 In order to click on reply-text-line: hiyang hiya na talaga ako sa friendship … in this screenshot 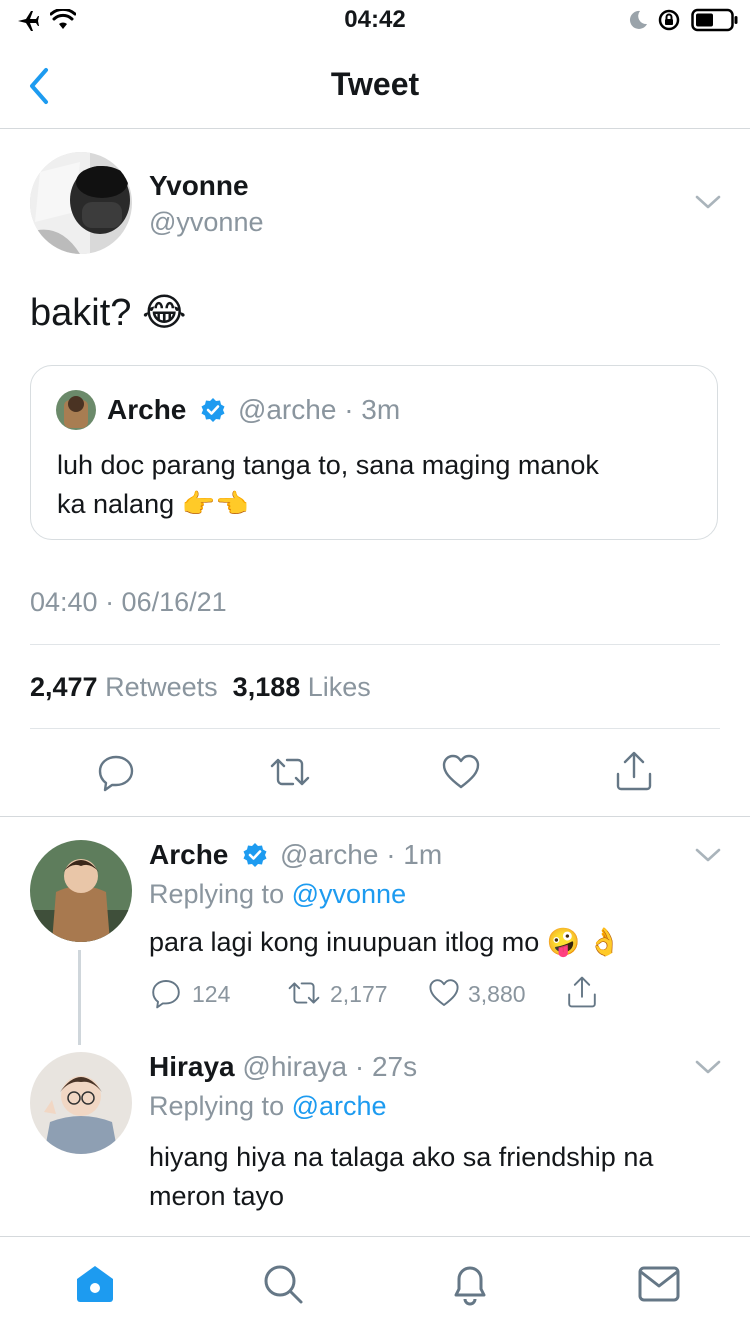, I will do `click(401, 1157)`.